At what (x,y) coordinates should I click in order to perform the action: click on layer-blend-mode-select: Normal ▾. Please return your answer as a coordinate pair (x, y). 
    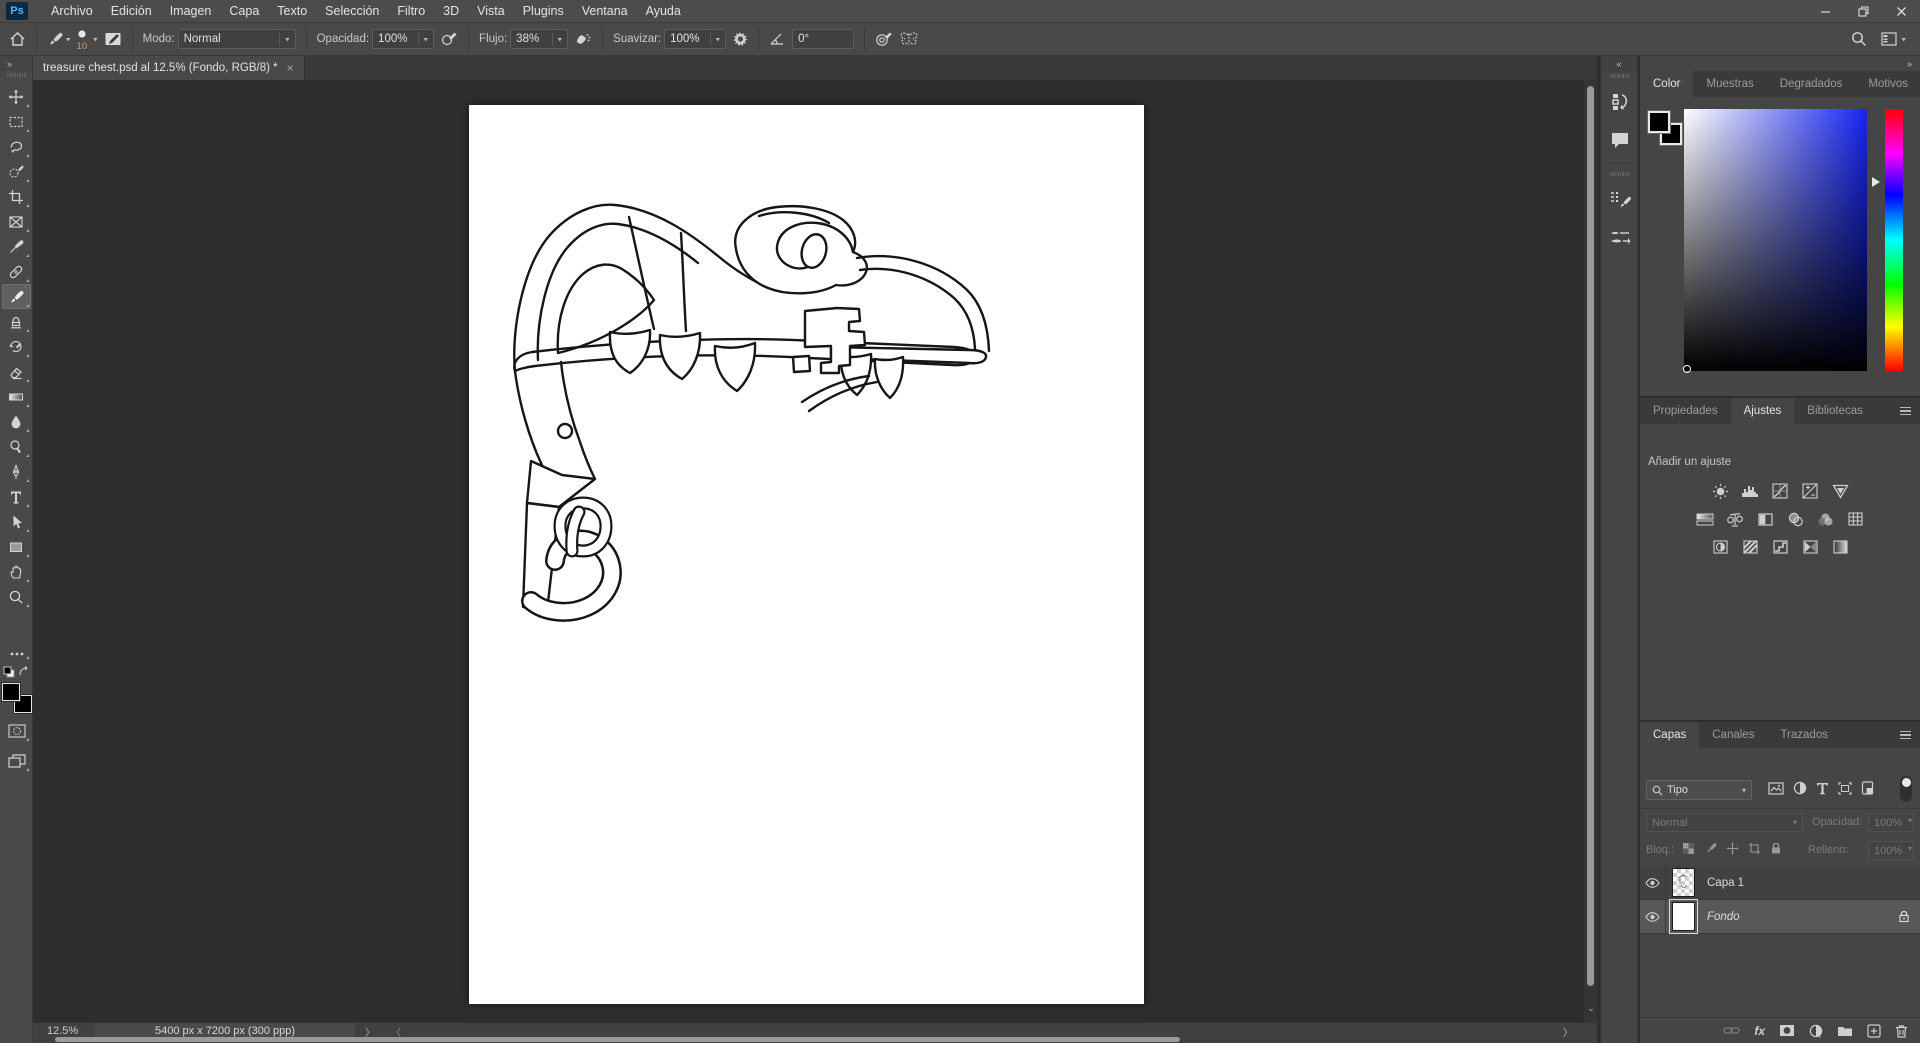
    Looking at the image, I should click on (1724, 822).